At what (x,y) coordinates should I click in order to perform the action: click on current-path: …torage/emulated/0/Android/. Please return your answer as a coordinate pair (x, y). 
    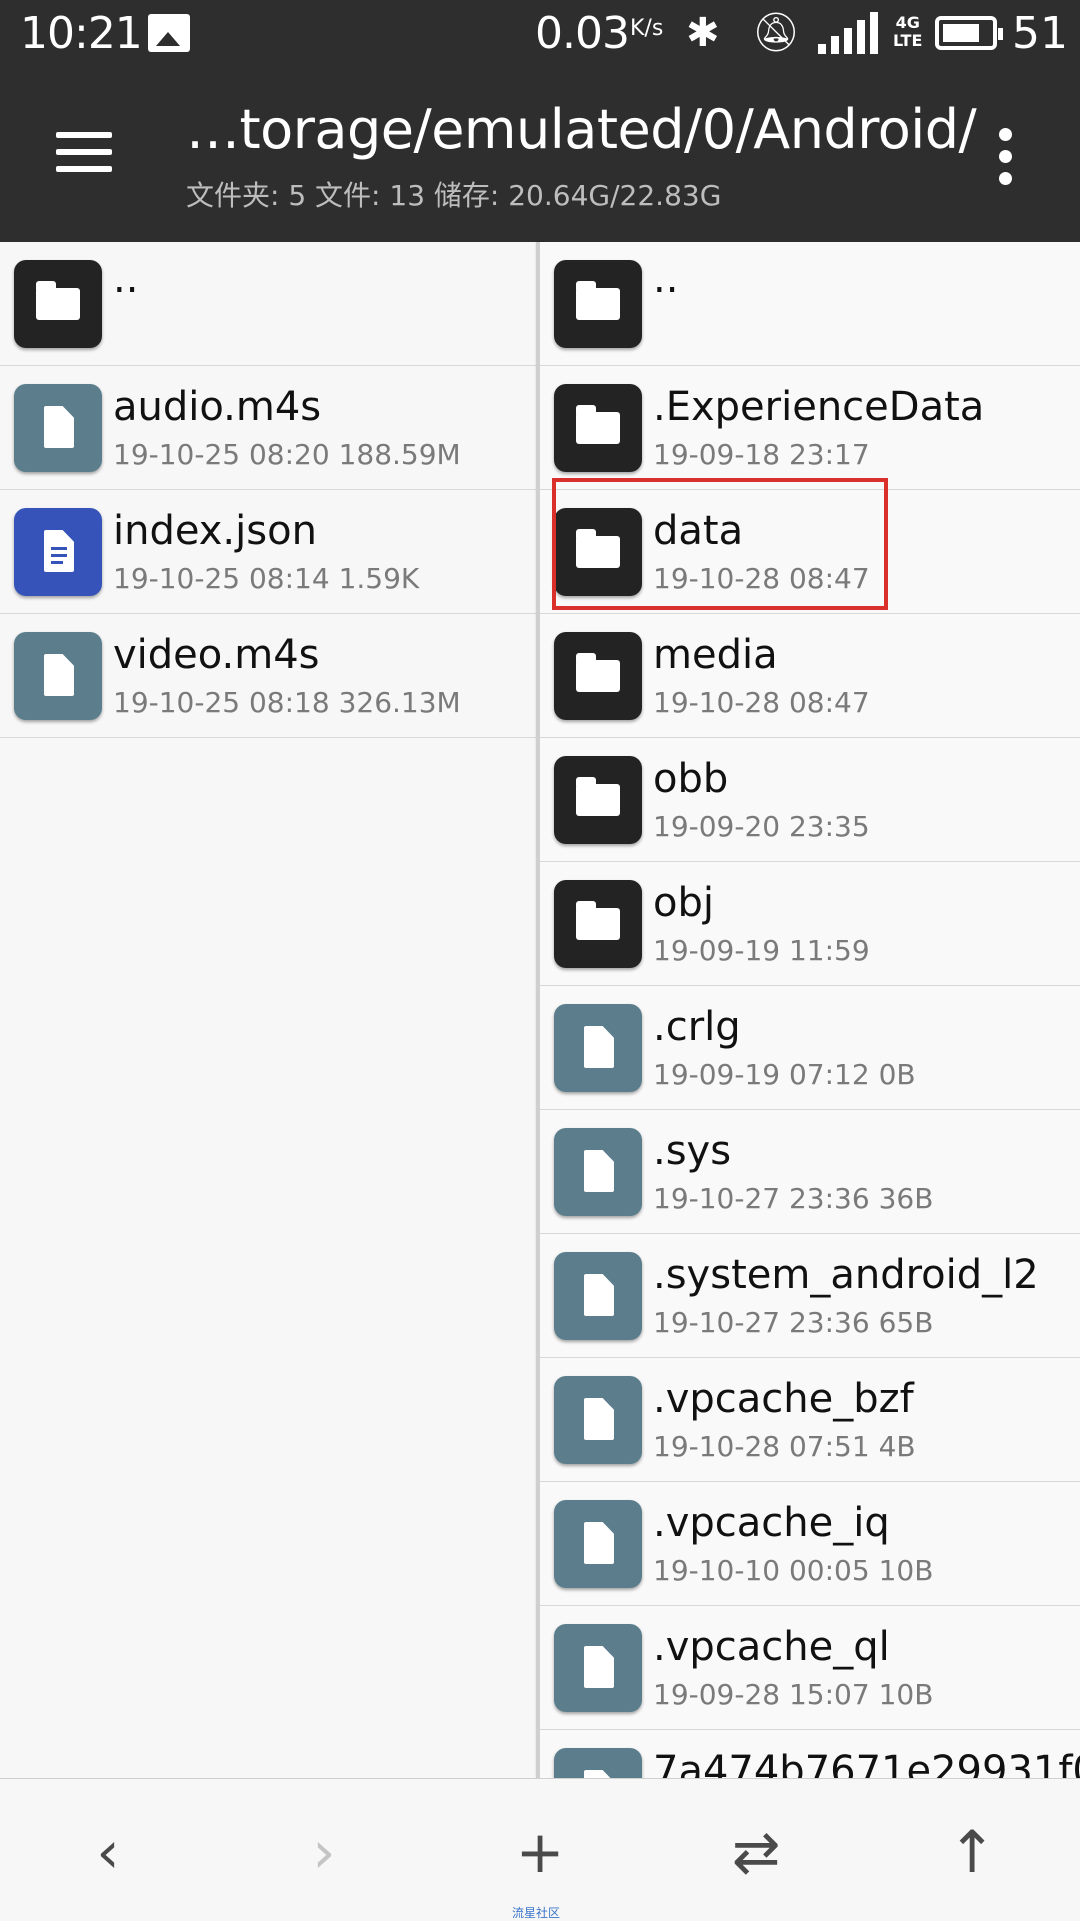
    Looking at the image, I should click on (581, 129).